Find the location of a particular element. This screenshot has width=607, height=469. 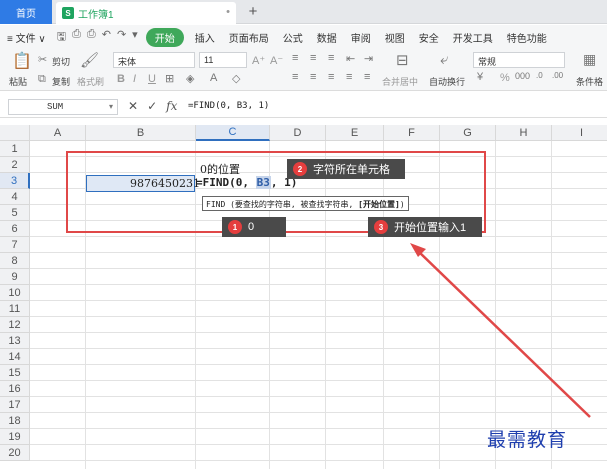

align-right-icon: ≡ is located at coordinates (331, 77).